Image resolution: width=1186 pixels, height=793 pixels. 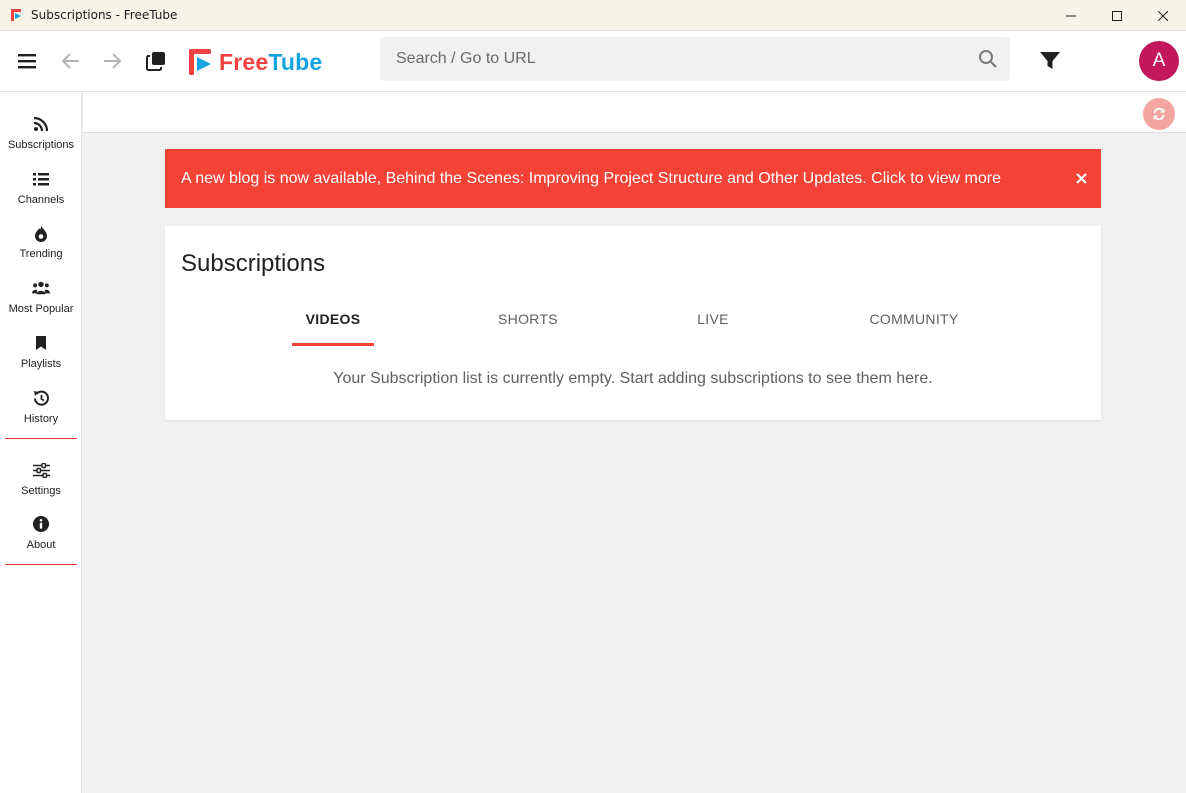 I want to click on search-box, so click(x=695, y=59).